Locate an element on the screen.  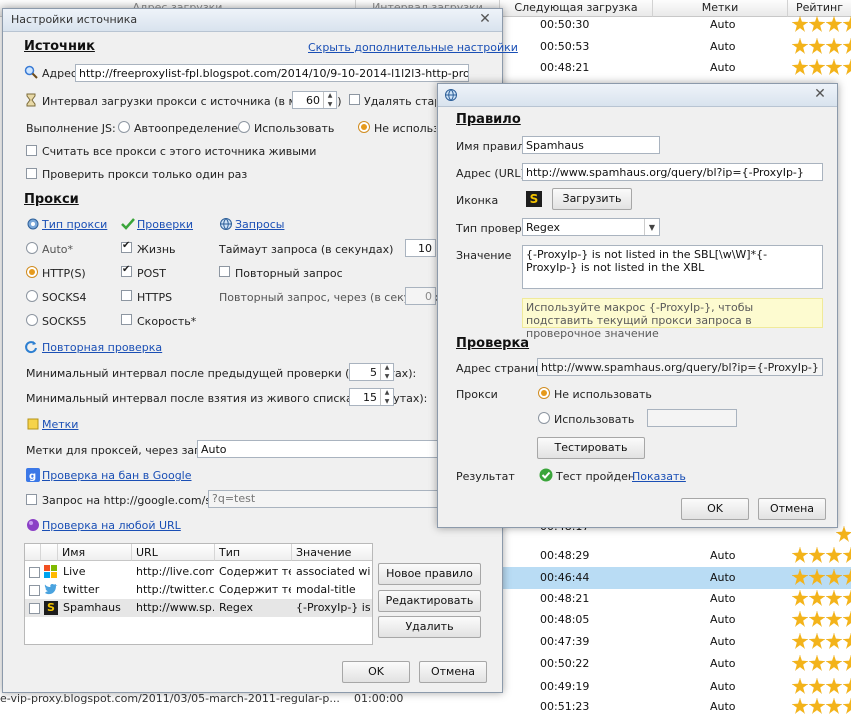
test-button: Тестировать is located at coordinates (591, 448).